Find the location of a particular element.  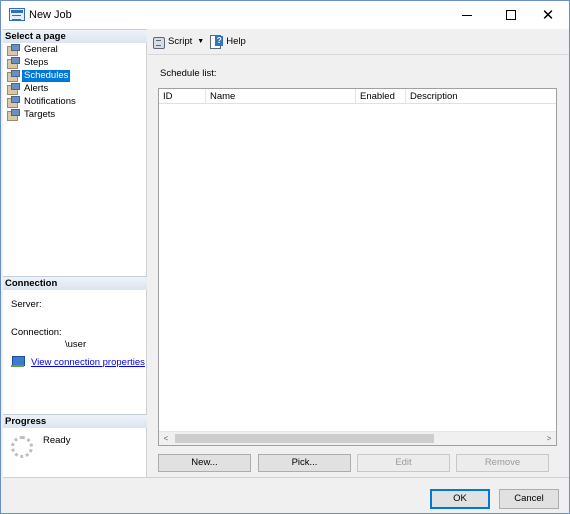

chevron-down-icon: ▼ is located at coordinates (200, 41).